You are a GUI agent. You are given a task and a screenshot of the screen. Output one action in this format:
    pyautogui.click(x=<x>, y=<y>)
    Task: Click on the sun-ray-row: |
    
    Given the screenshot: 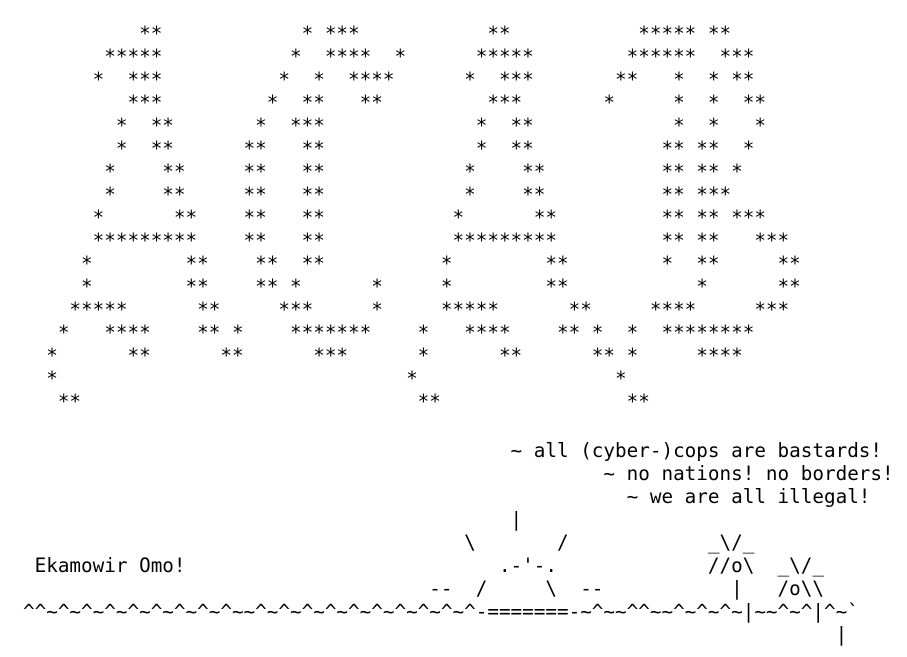 What is the action you would take?
    pyautogui.click(x=273, y=519)
    